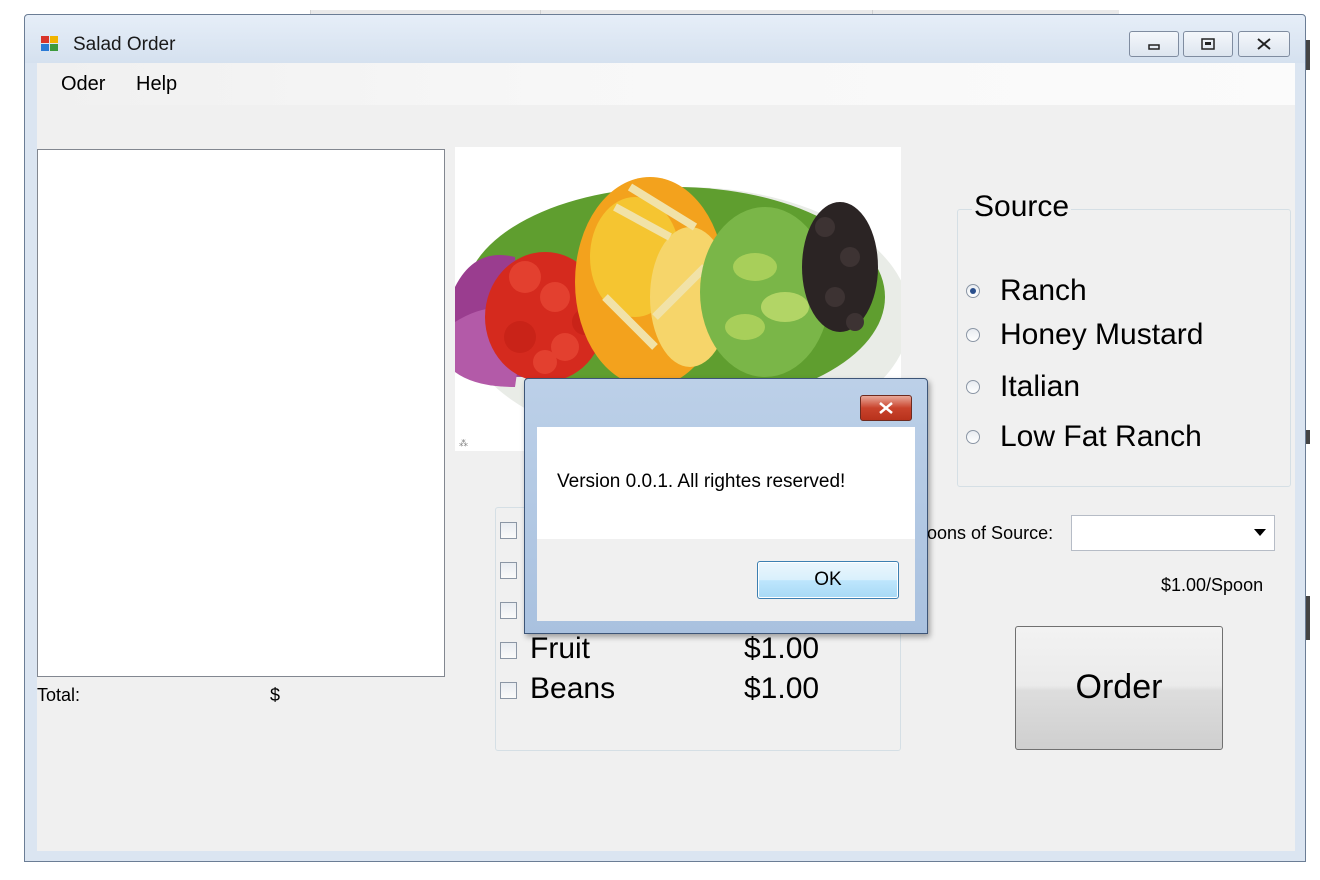 This screenshot has height=880, width=1320. What do you see at coordinates (1154, 47) in the screenshot?
I see `minimize-icon` at bounding box center [1154, 47].